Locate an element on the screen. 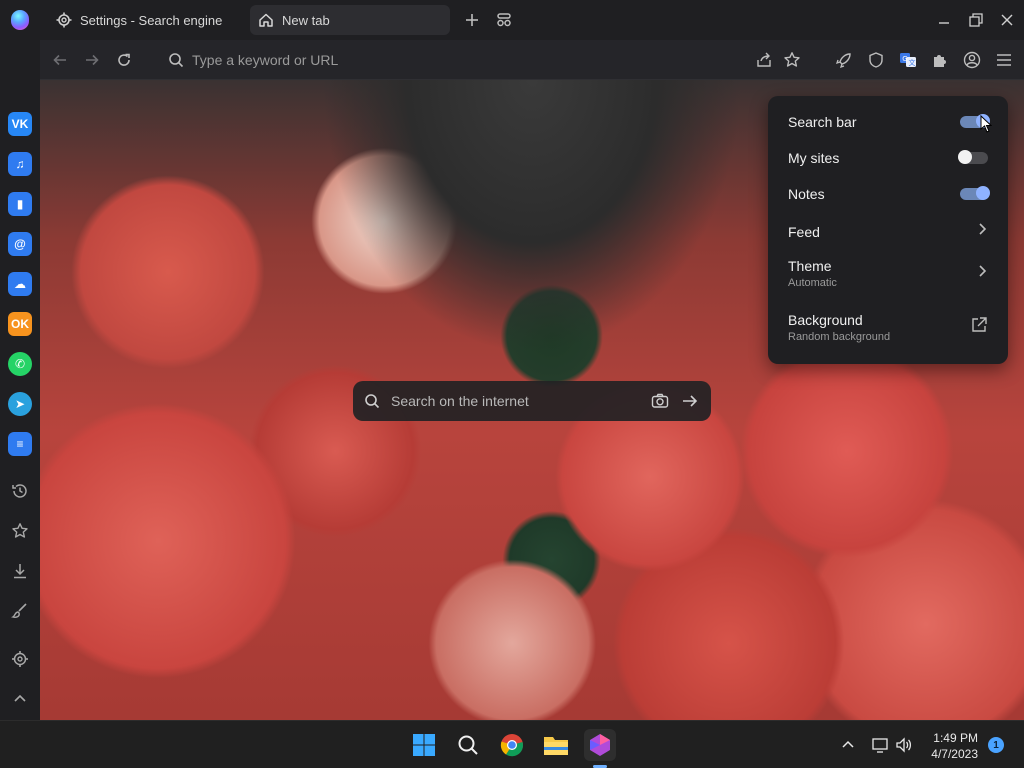  minimize-button is located at coordinates (944, 20).